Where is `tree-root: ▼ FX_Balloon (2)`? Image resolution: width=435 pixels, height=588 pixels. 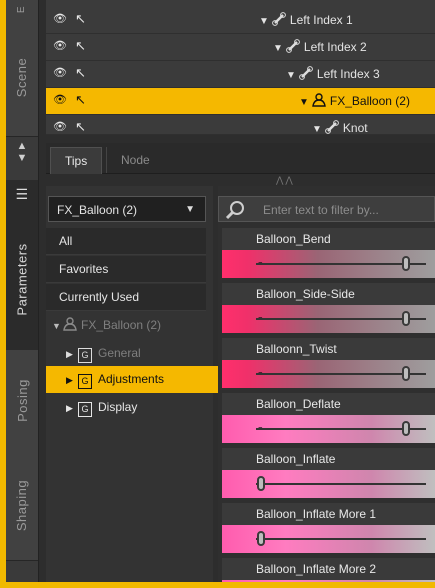
tree-root: ▼ FX_Balloon (2) is located at coordinates (132, 325).